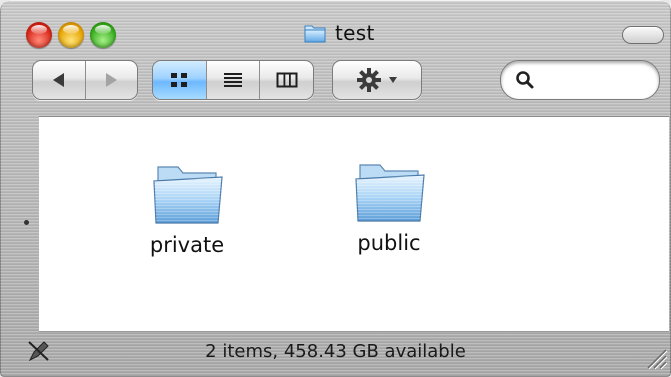 This screenshot has height=377, width=671. I want to click on read-only-pencil-icon, so click(38, 351).